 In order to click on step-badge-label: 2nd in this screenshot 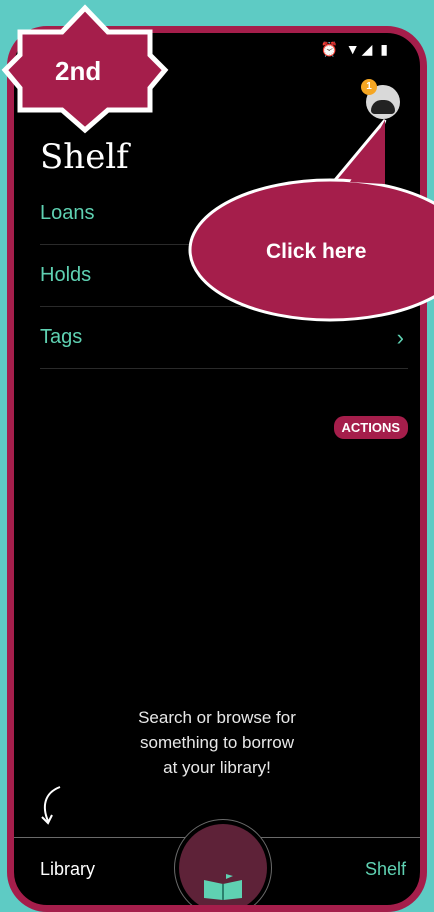, I will do `click(78, 71)`.